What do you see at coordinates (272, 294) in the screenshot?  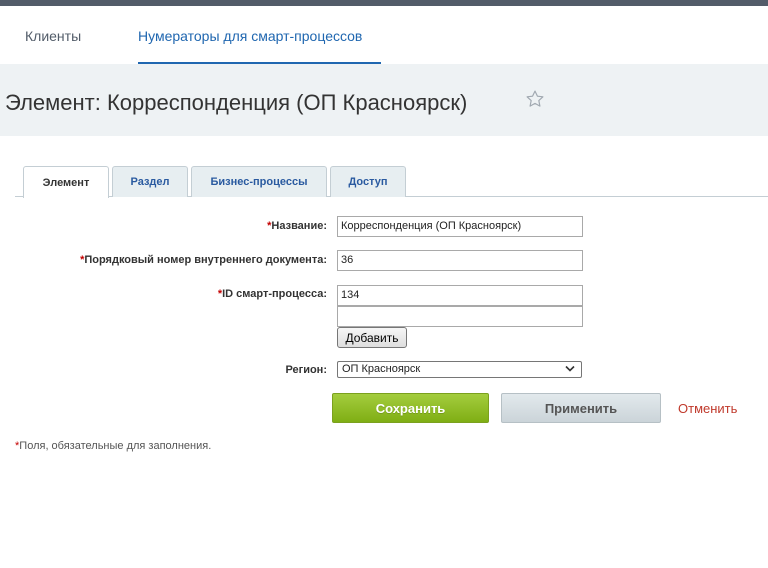 I see `smart-id-label: *ID смарт-процесса:` at bounding box center [272, 294].